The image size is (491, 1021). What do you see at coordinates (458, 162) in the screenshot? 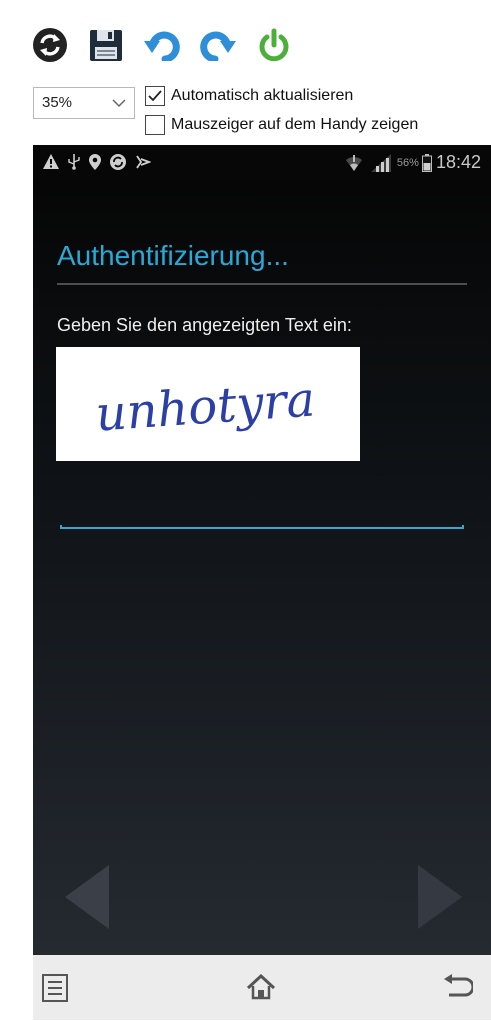
I see `status-time: 18:42` at bounding box center [458, 162].